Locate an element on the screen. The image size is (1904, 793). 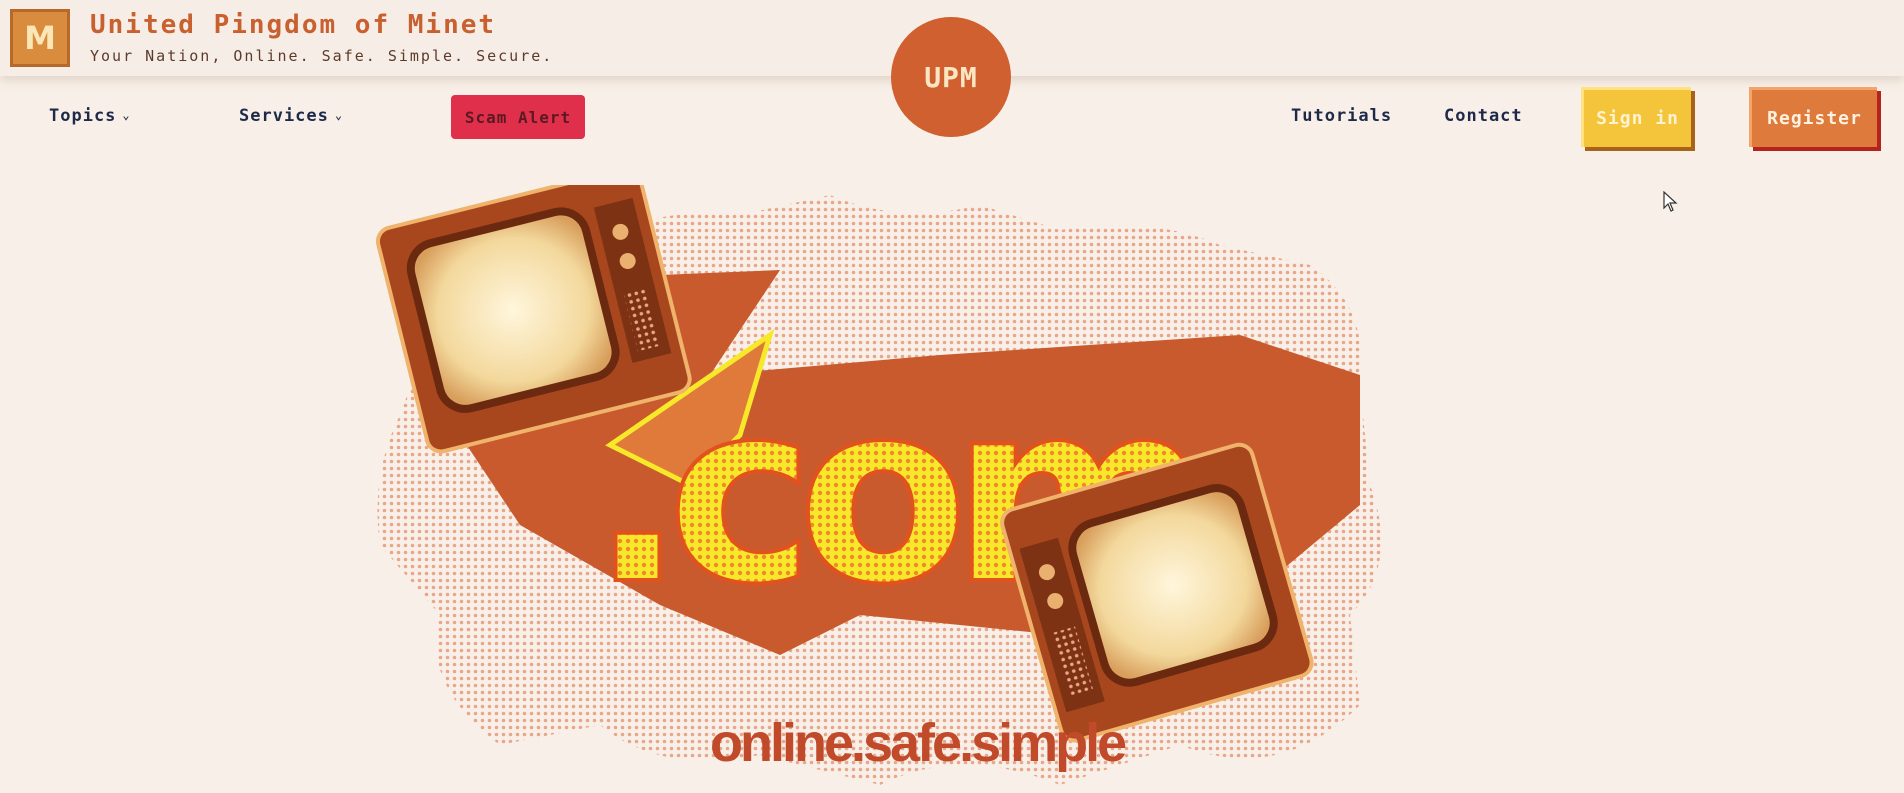
nav-topics: Topics ⌄ is located at coordinates (90, 116).